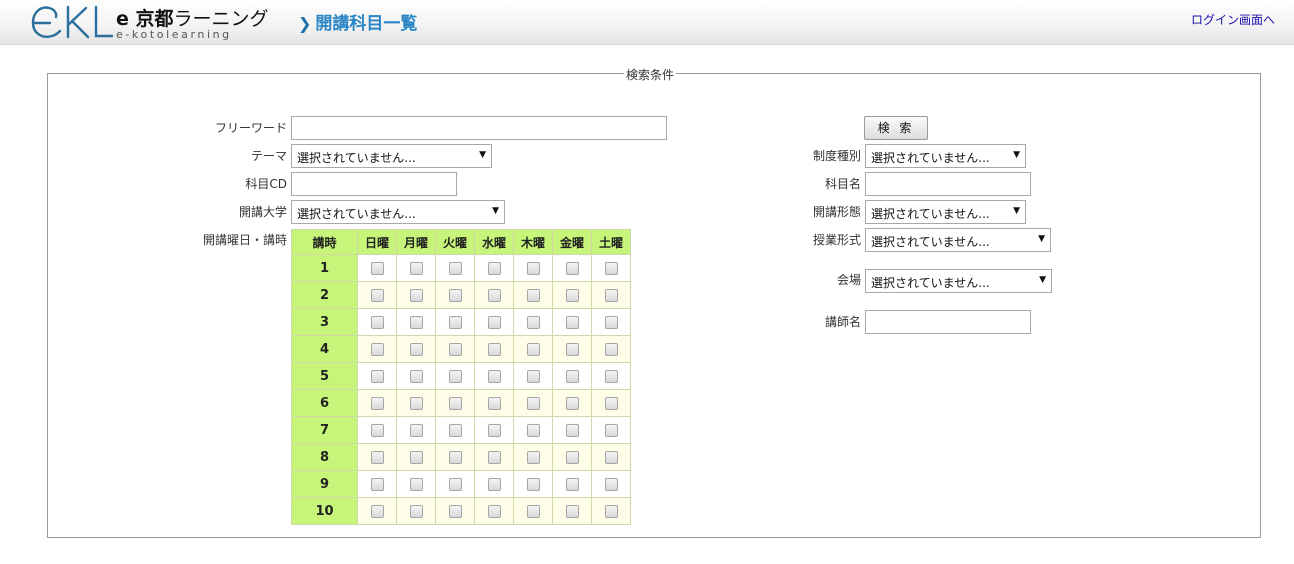 Image resolution: width=1294 pixels, height=564 pixels. Describe the element at coordinates (374, 184) in the screenshot. I see `course-cd-input` at that location.